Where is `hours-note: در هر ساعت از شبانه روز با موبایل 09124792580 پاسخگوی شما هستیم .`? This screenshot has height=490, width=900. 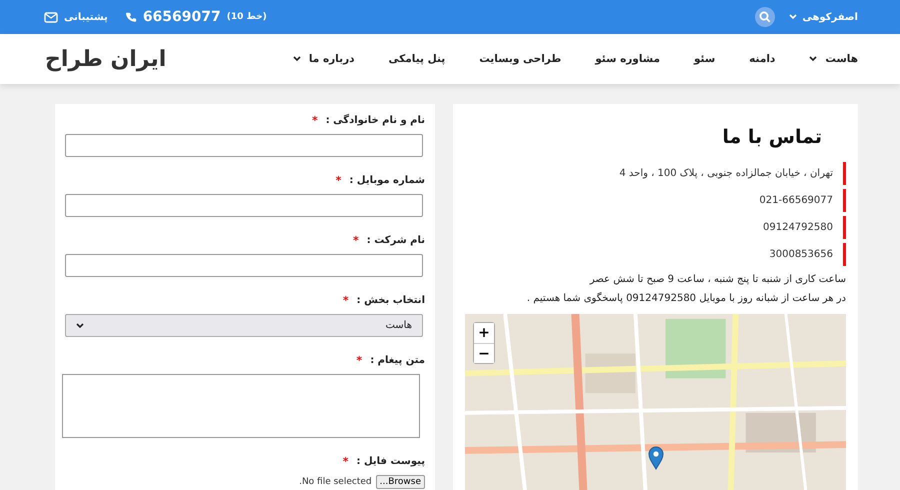 hours-note: در هر ساعت از شبانه روز با موبایل 09124792580 پاسخگوی شما هستیم . is located at coordinates (686, 298).